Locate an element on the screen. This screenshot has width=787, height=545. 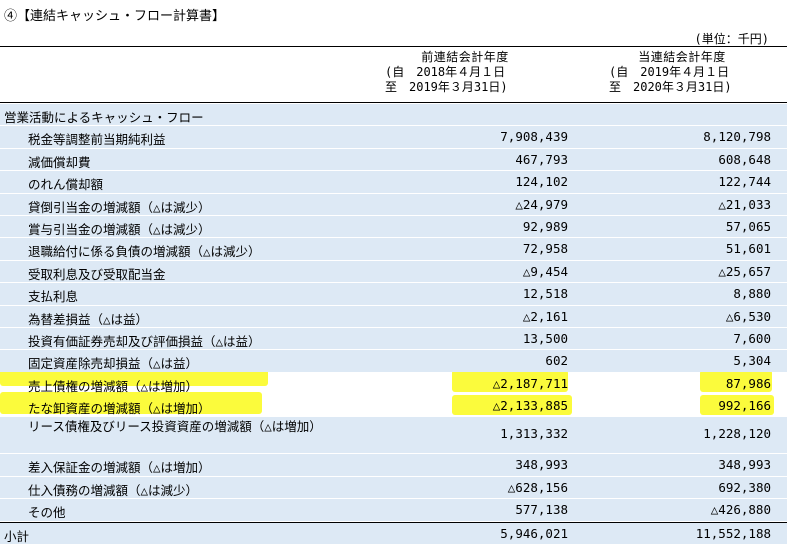
header-rule is located at coordinates (393, 102).